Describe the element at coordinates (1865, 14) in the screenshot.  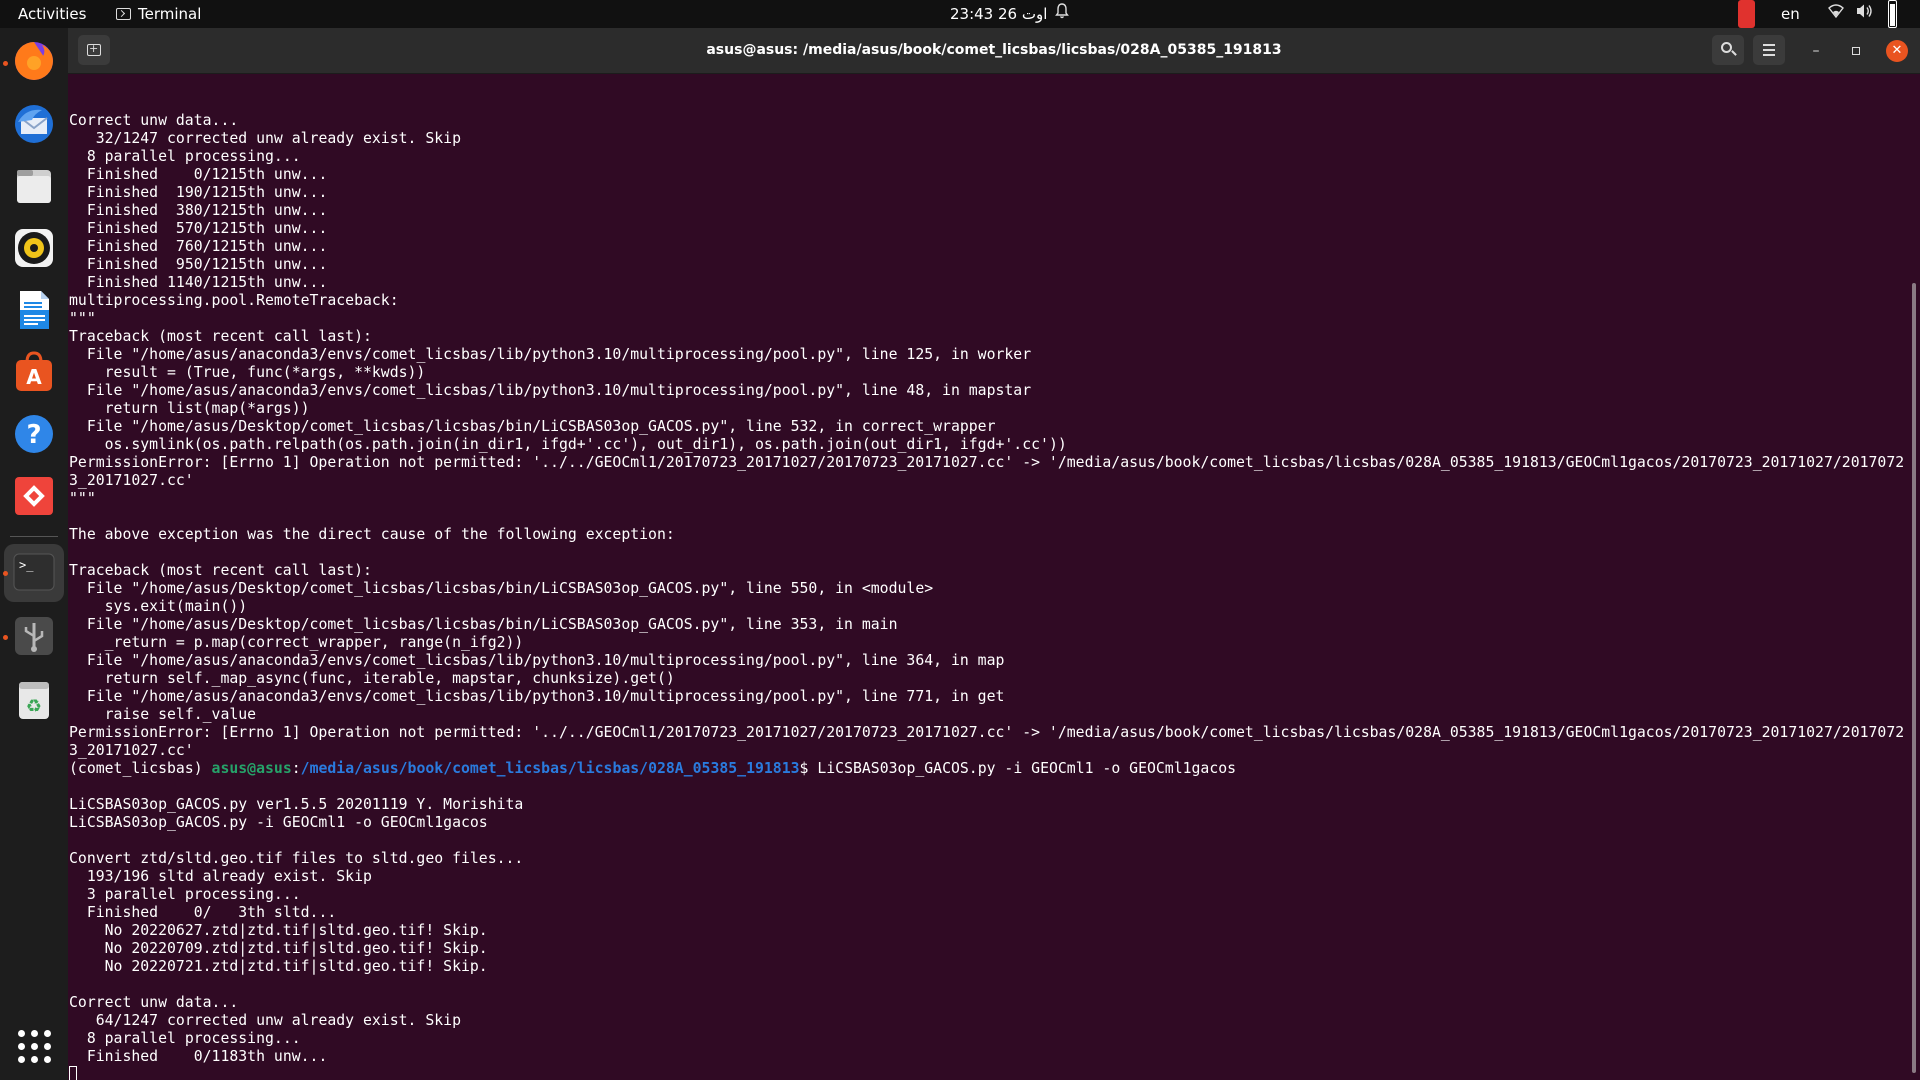
I see `volume-icon` at that location.